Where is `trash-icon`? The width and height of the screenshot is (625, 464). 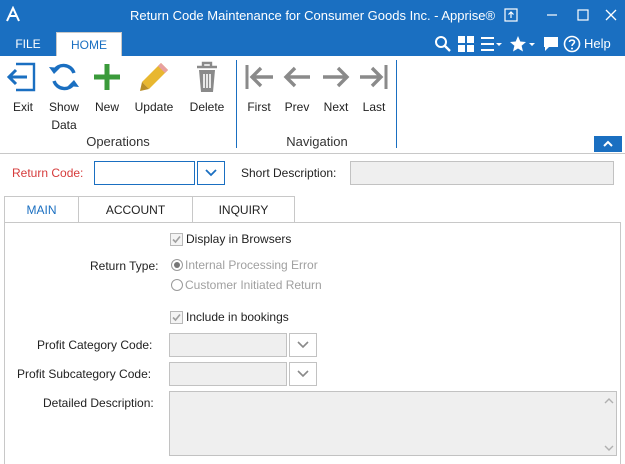 trash-icon is located at coordinates (207, 77).